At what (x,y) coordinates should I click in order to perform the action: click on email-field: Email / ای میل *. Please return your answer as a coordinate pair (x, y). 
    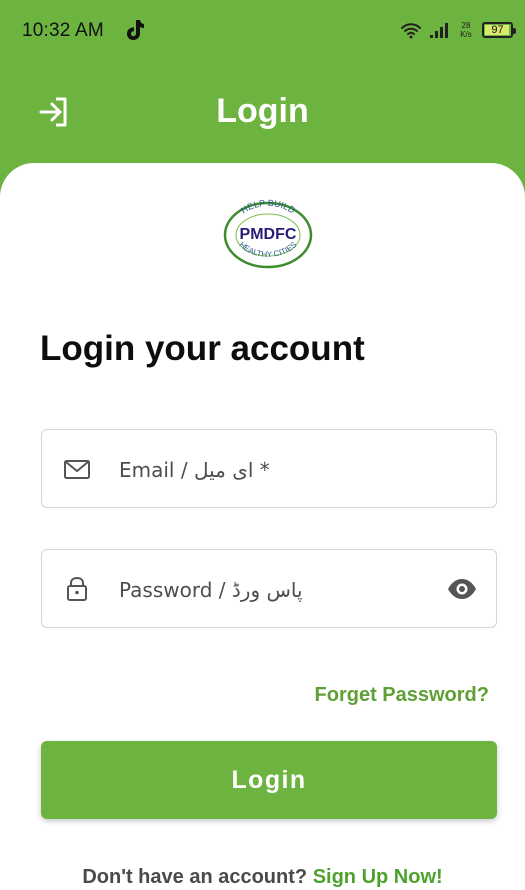
    Looking at the image, I should click on (269, 468).